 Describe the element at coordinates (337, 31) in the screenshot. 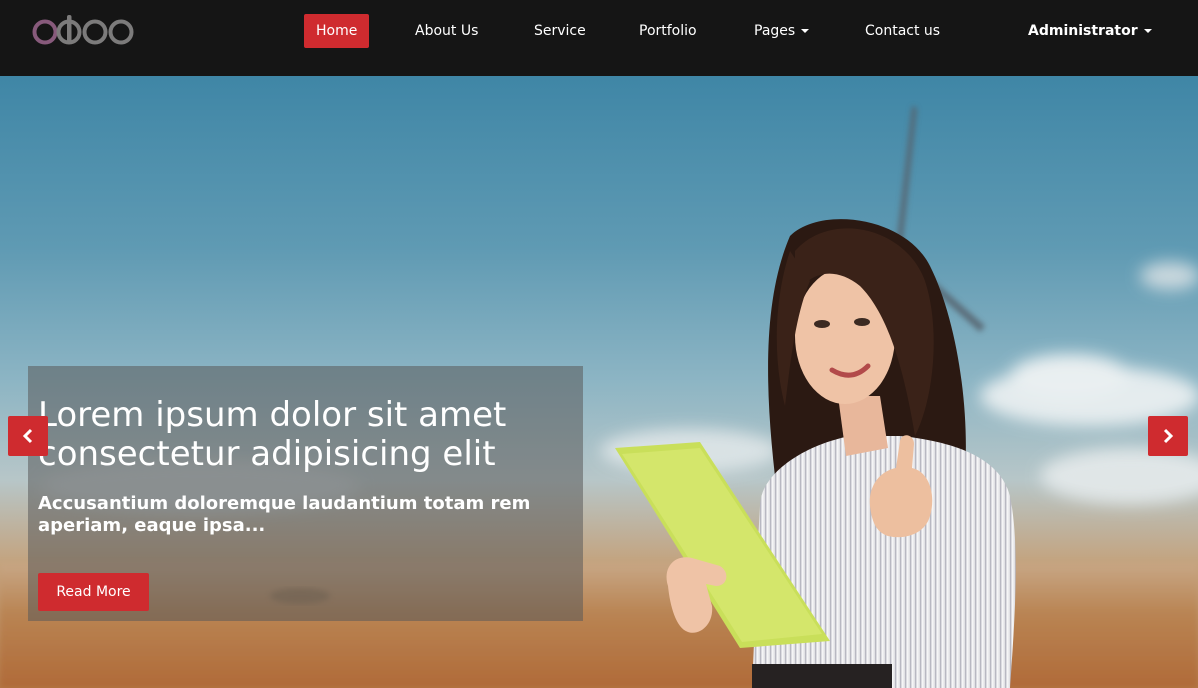

I see `nav-home: Home` at that location.